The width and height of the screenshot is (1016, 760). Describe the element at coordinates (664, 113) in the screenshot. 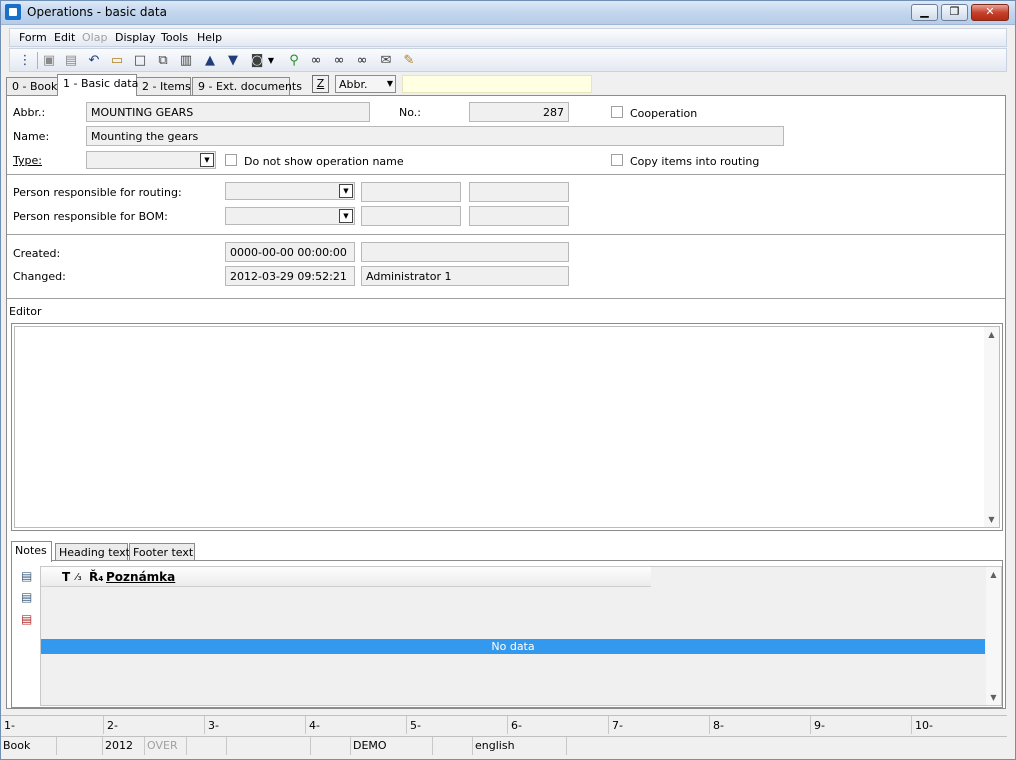

I see `cooperation-label: Cooperation` at that location.